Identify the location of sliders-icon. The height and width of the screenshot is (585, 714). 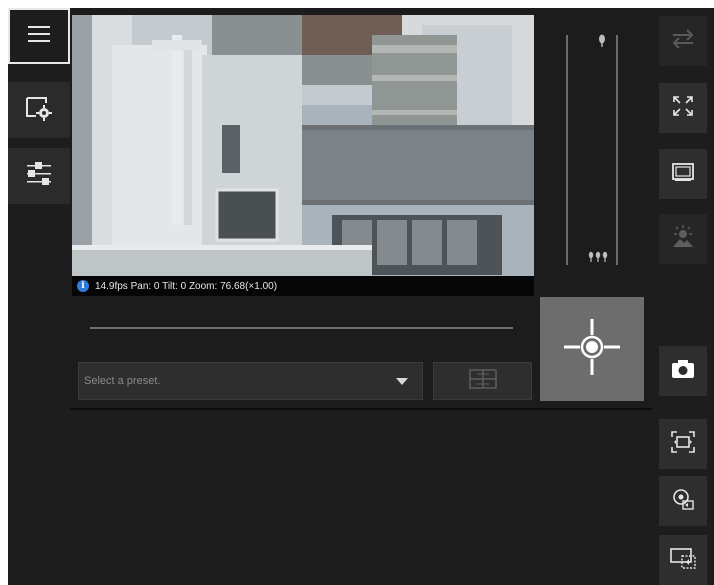
(39, 176).